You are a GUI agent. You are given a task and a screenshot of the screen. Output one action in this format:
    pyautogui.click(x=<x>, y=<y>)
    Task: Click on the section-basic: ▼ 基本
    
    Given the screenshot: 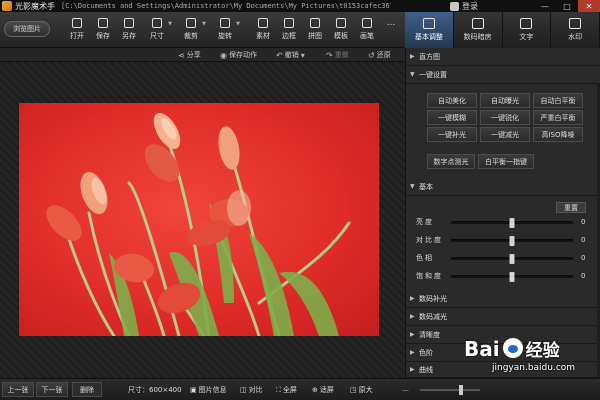 What is the action you would take?
    pyautogui.click(x=503, y=187)
    